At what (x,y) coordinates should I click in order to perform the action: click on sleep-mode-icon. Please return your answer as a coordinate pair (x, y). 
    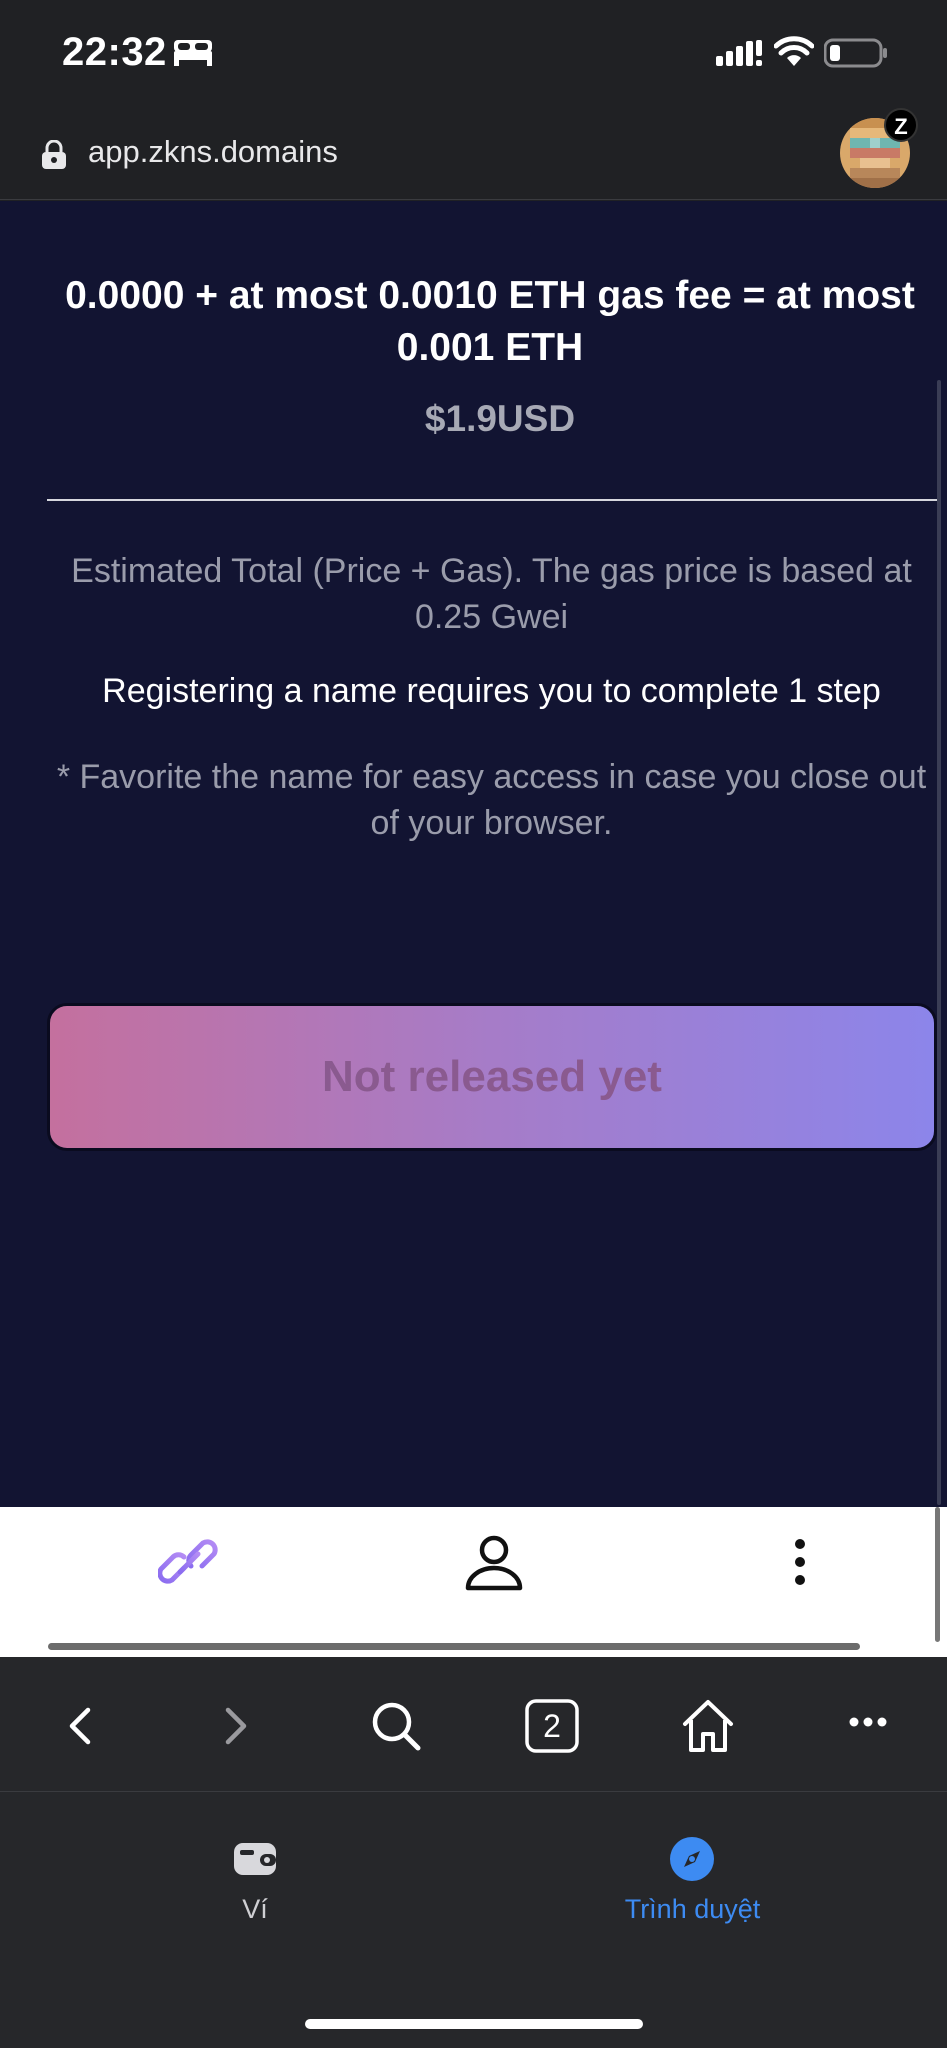
    Looking at the image, I should click on (193, 54).